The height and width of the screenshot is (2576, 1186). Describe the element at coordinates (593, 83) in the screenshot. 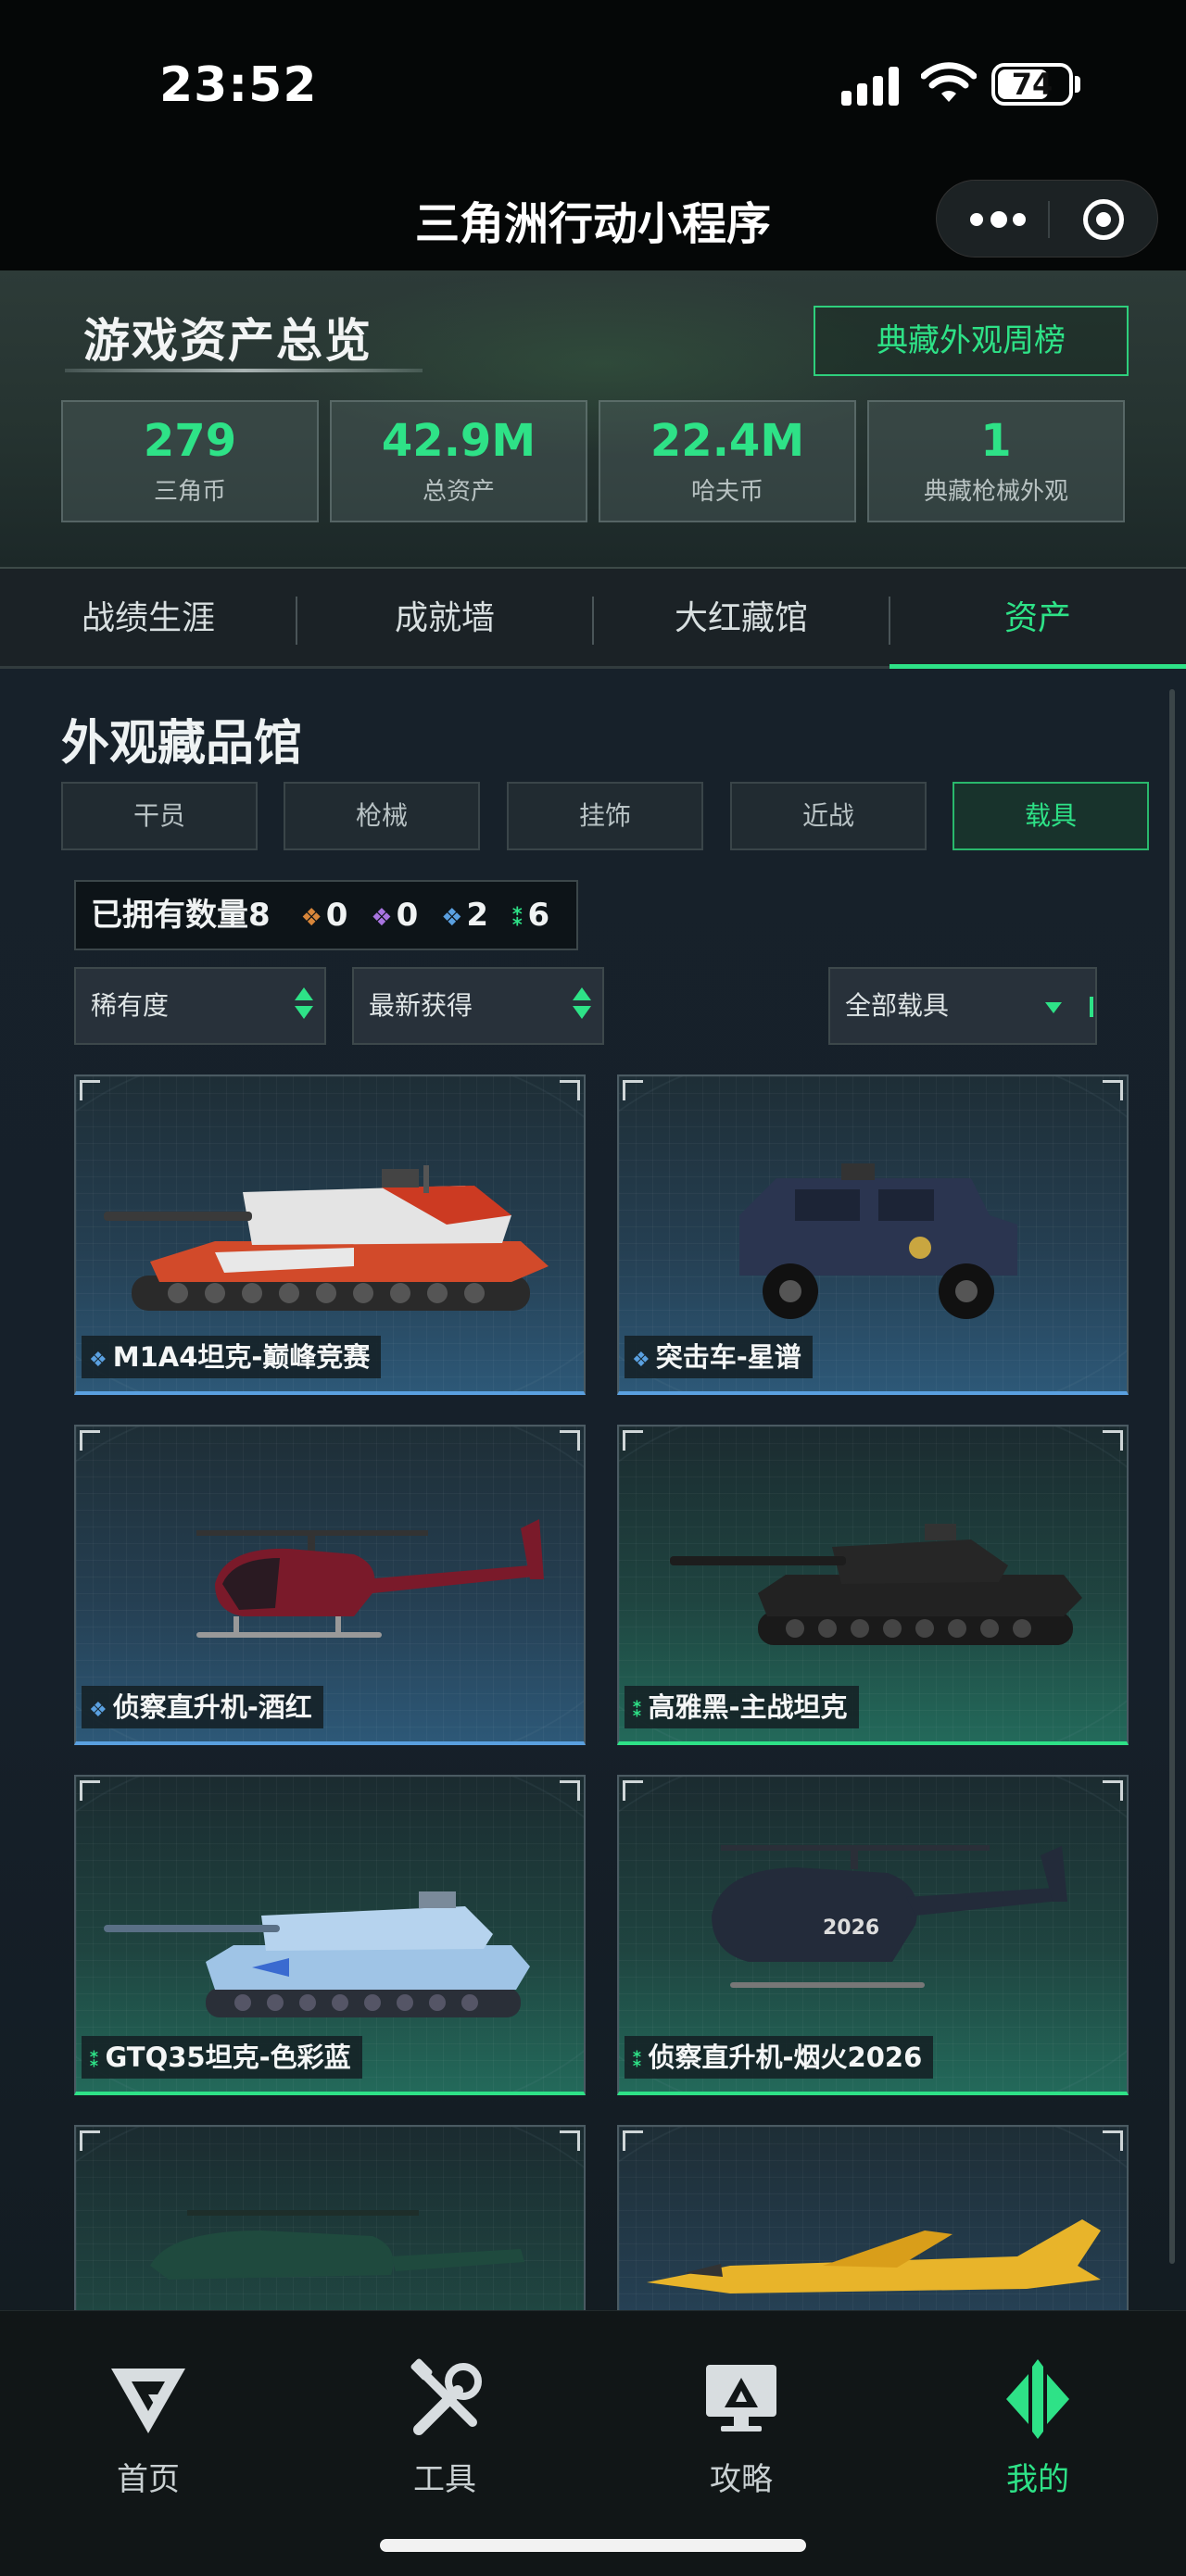

I see `status-bar: 23:52 74` at that location.